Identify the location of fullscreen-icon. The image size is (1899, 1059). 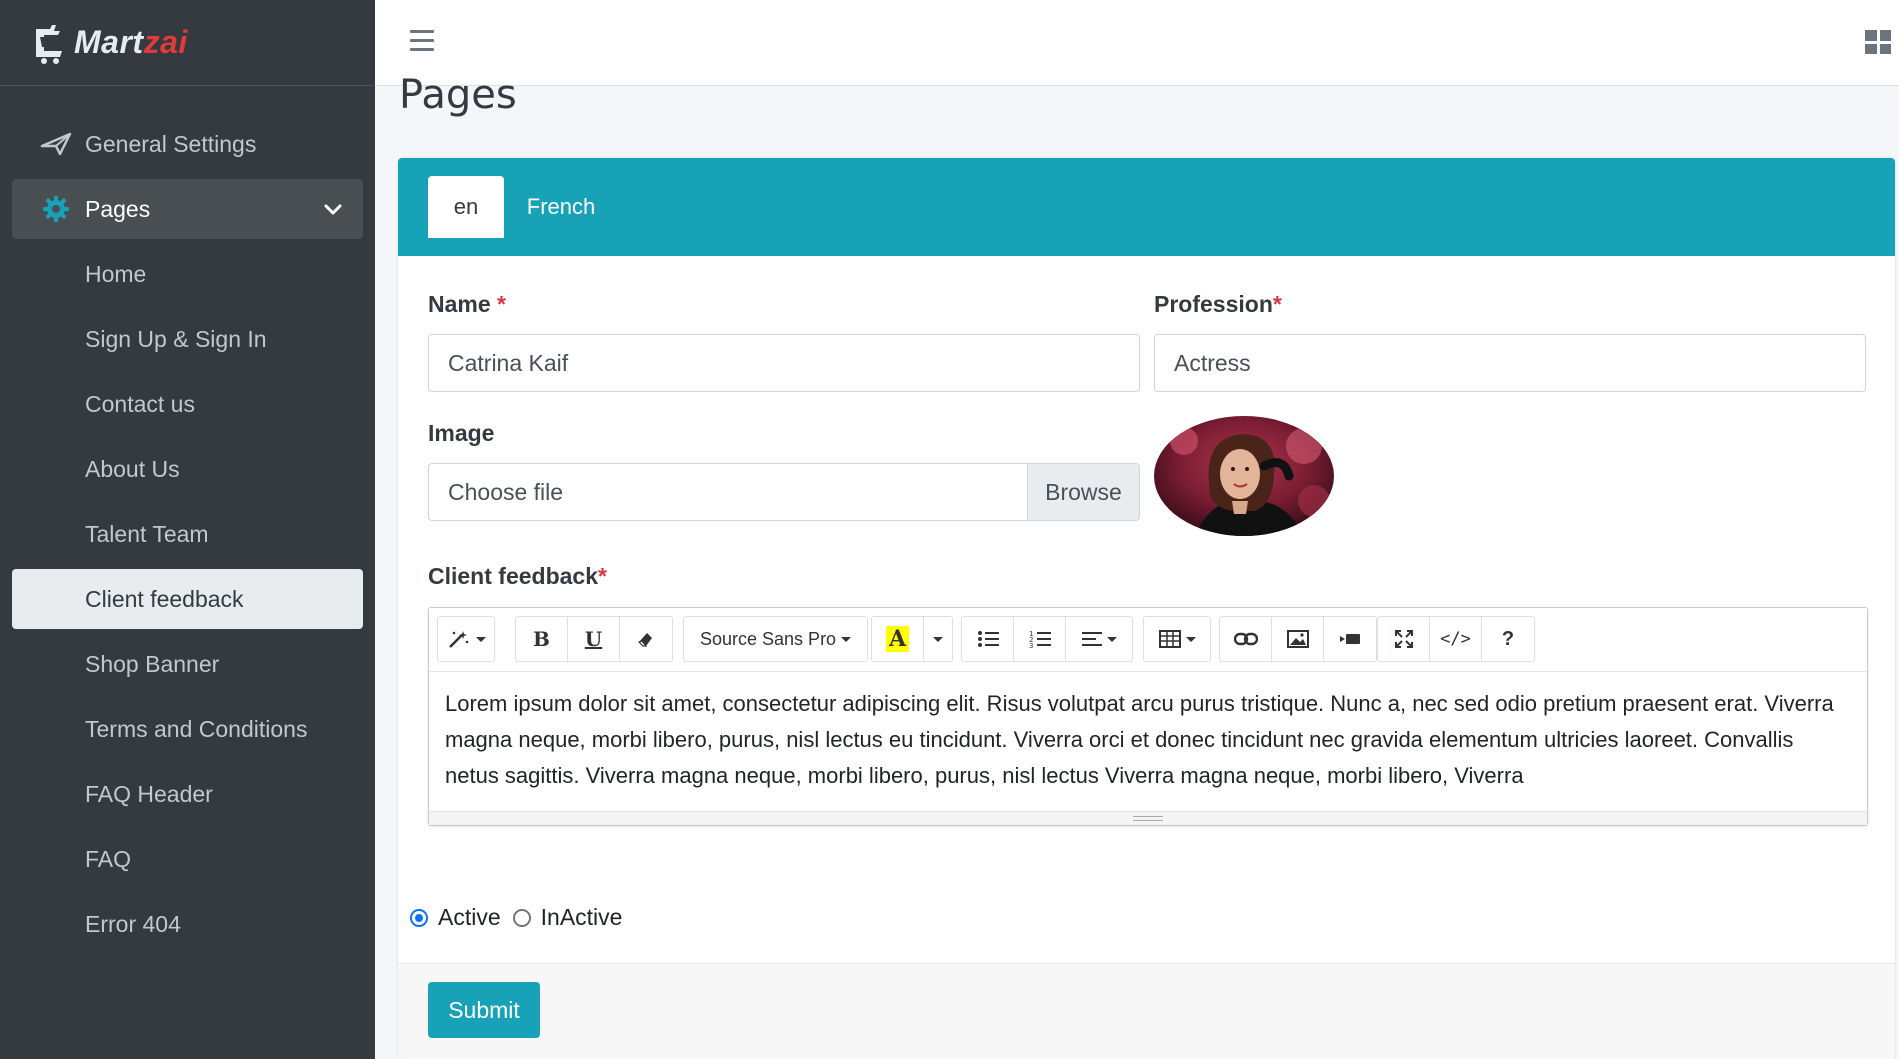
(1404, 639).